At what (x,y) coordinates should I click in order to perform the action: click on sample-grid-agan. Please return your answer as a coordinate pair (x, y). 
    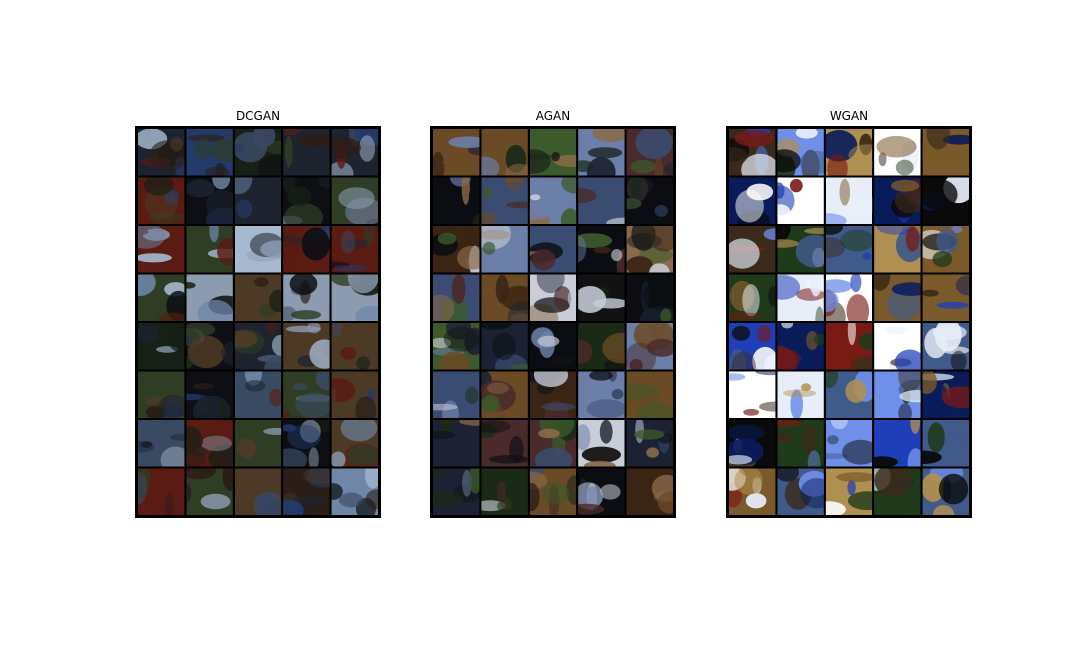
    Looking at the image, I should click on (553, 322).